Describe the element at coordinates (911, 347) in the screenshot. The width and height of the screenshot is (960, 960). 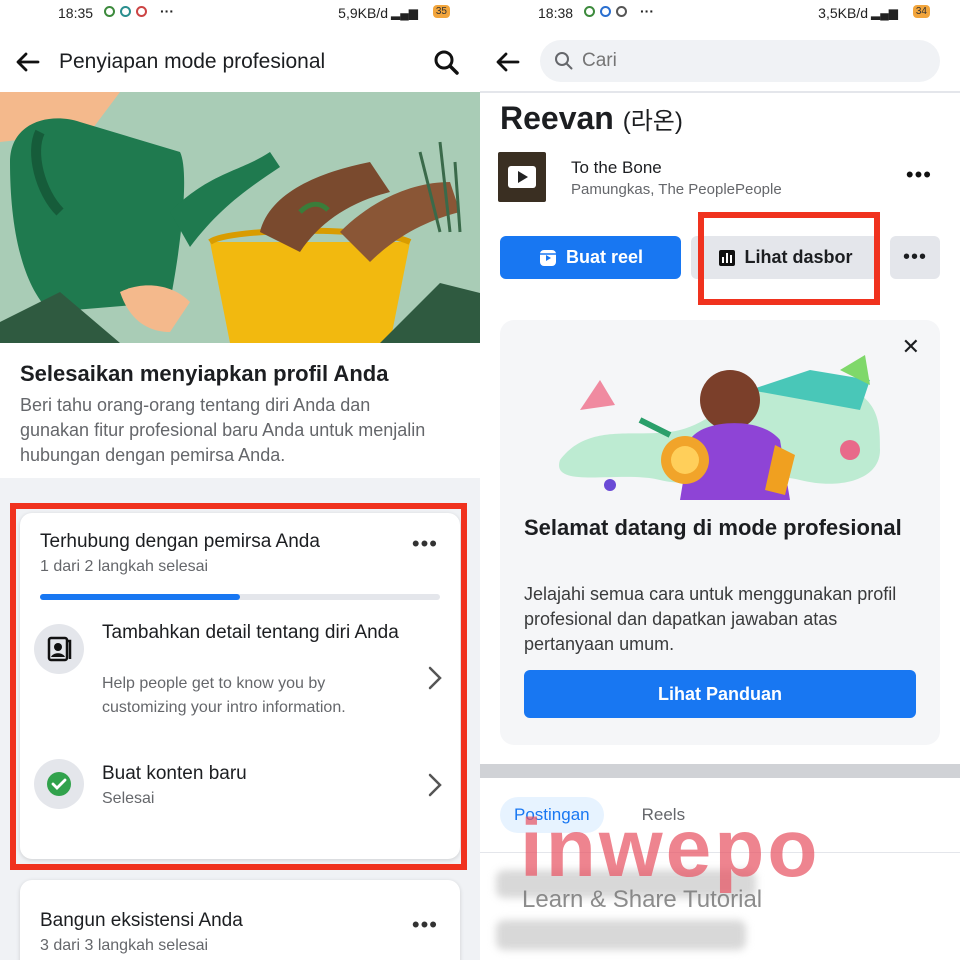
I see `close-icon: ✕` at that location.